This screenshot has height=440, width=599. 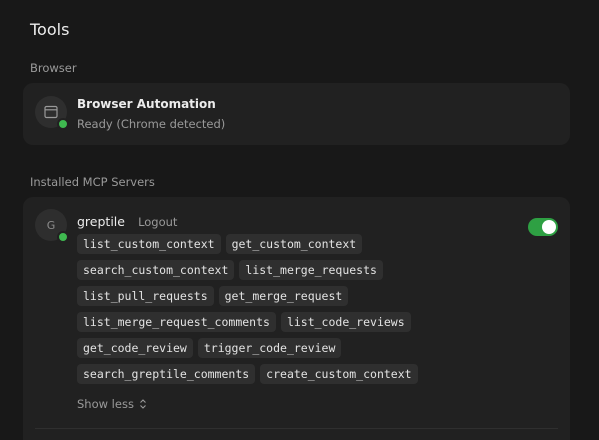 What do you see at coordinates (105, 404) in the screenshot?
I see `show-less-label: Show less` at bounding box center [105, 404].